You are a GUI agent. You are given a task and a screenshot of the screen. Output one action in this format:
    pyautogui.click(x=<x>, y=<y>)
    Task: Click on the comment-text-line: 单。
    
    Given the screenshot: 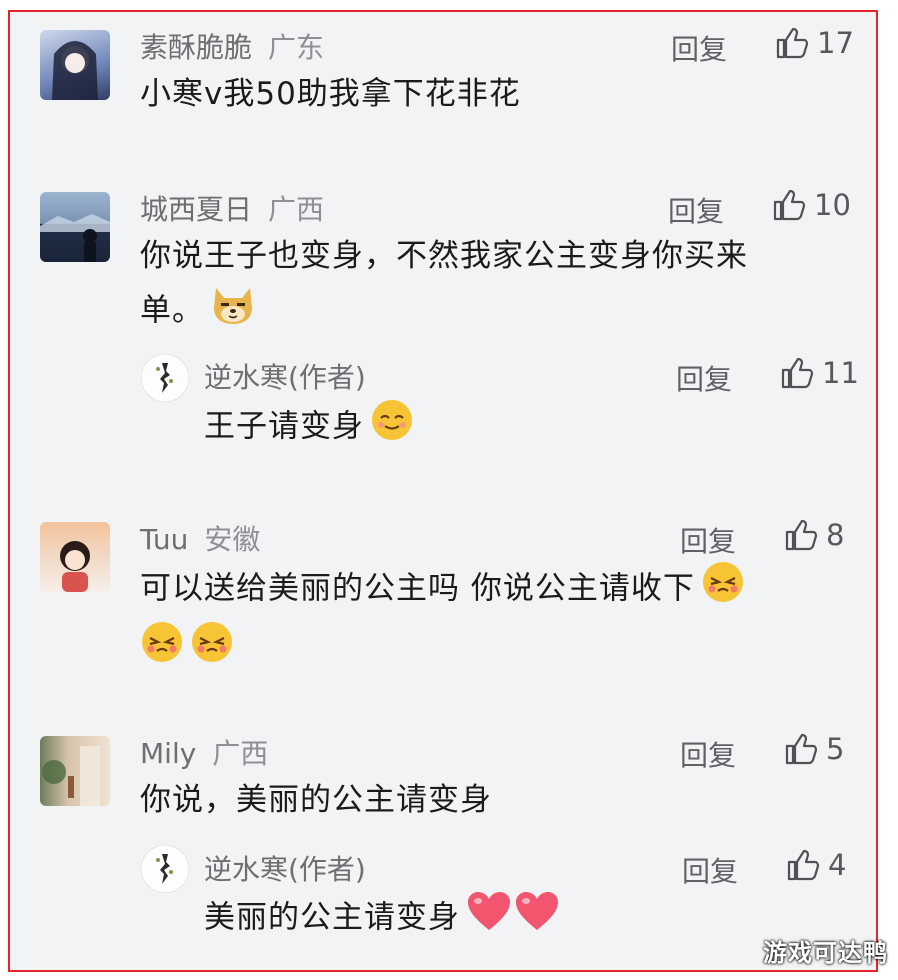 What is the action you would take?
    pyautogui.click(x=444, y=312)
    